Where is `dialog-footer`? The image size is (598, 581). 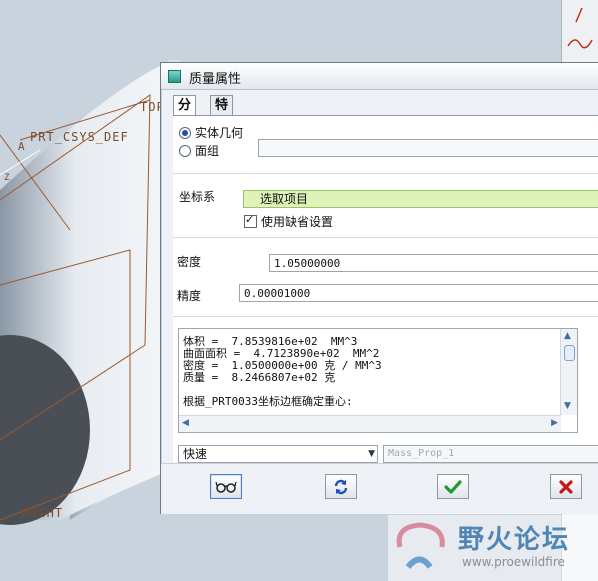
dialog-footer is located at coordinates (379, 488).